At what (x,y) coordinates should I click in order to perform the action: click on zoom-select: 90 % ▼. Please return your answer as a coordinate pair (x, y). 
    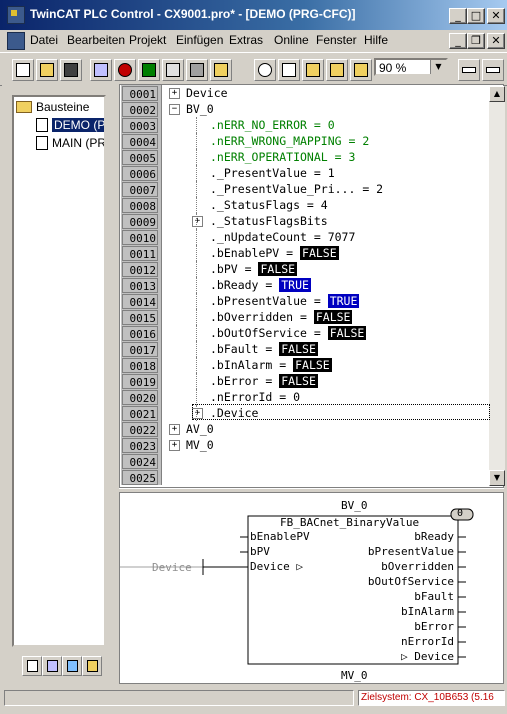
    Looking at the image, I should click on (411, 67).